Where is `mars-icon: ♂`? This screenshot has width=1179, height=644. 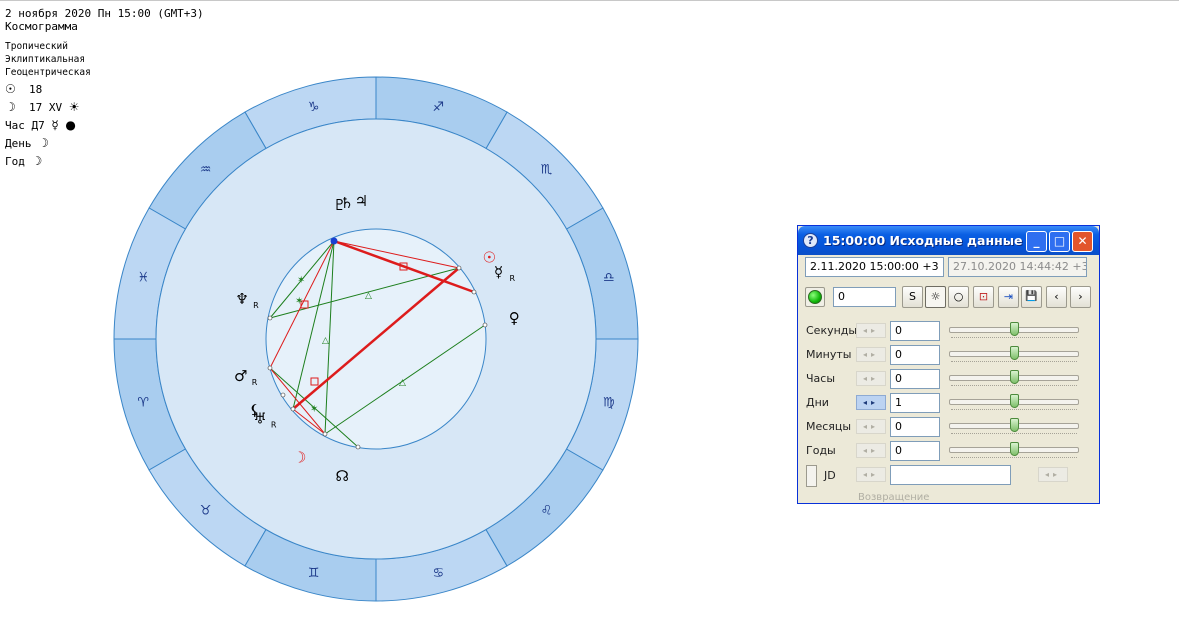 mars-icon: ♂ is located at coordinates (240, 376).